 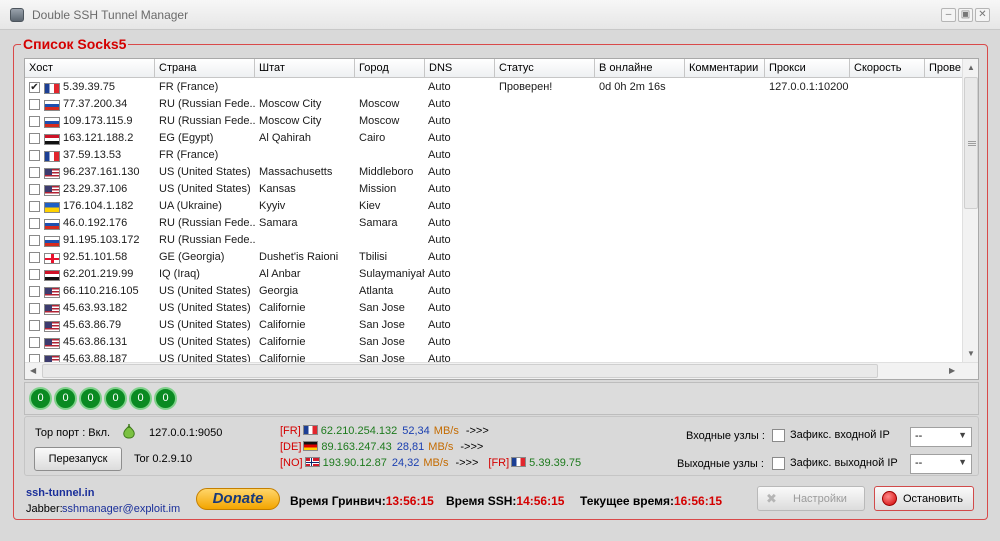 I want to click on settings-label: Настройки, so click(x=820, y=499).